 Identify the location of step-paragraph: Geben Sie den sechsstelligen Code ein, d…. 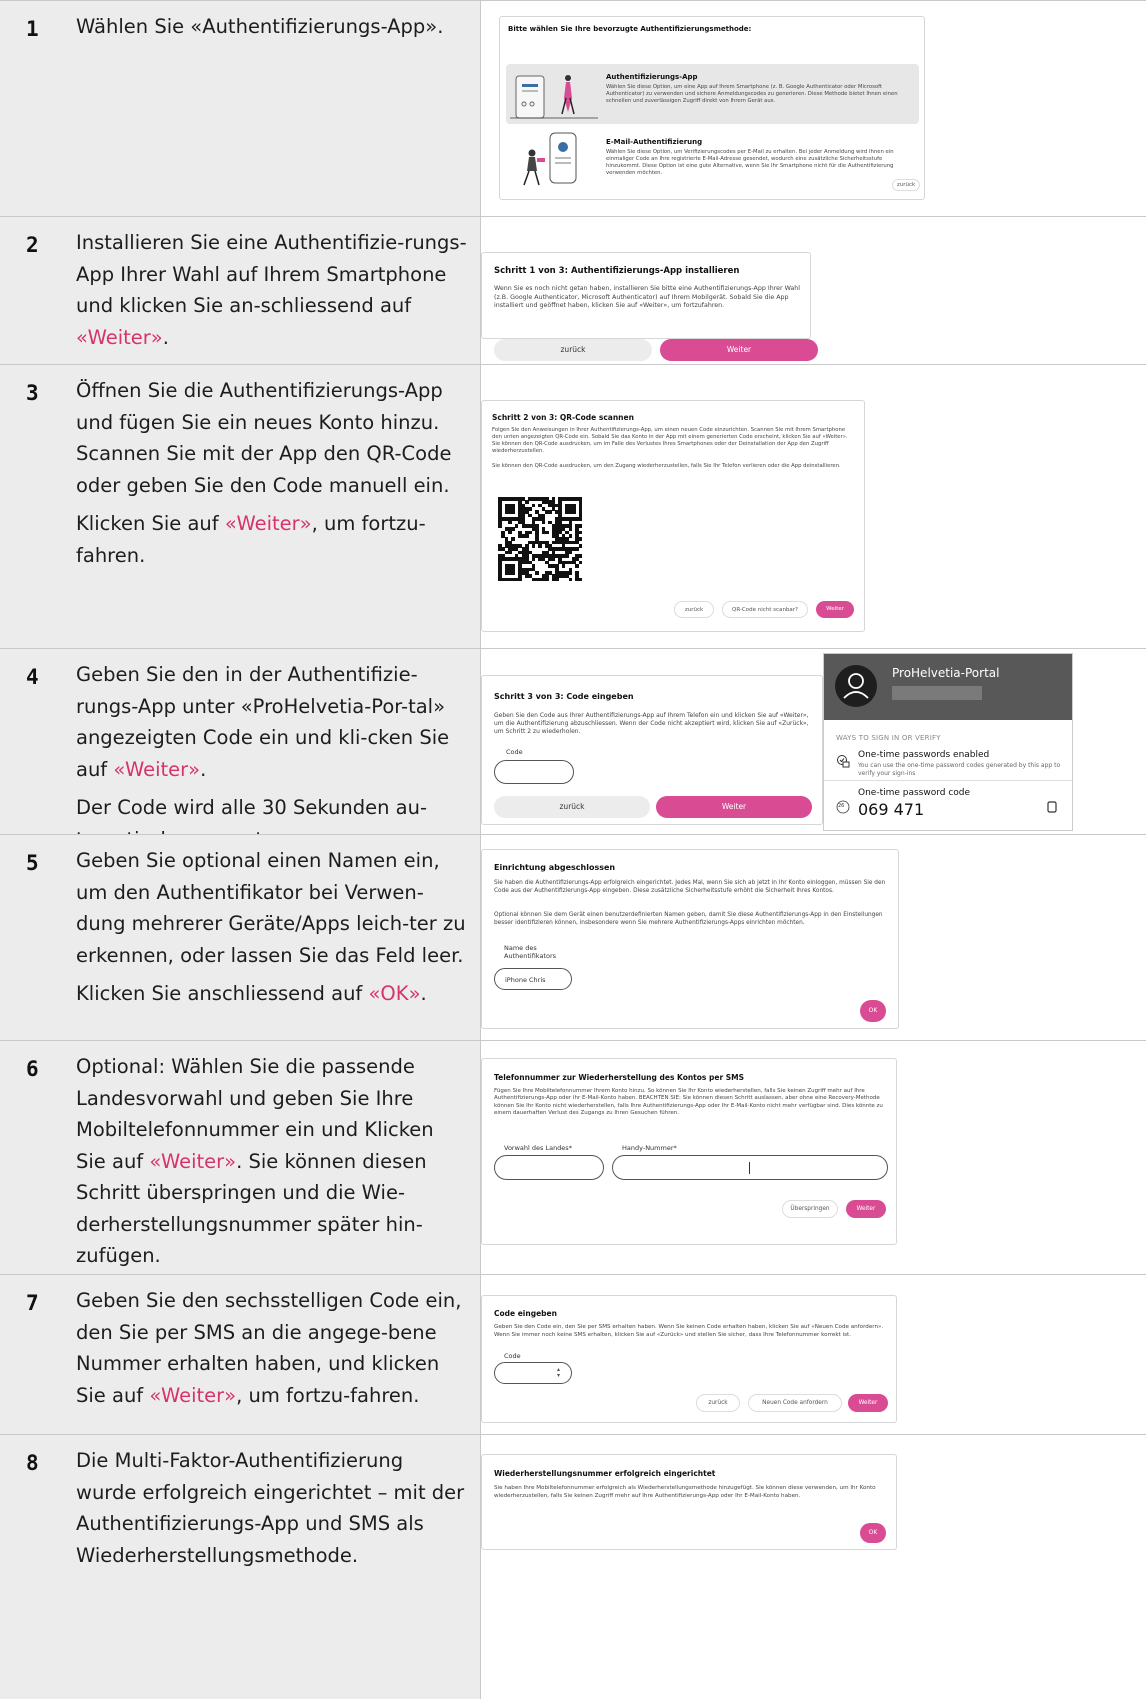
(272, 1348).